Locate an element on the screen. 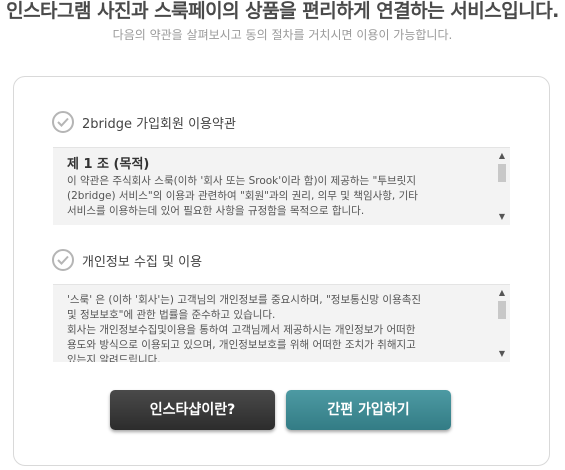 The image size is (565, 470). privacy-line: 및 정보보호"에 관한 법률을 준수하고 있습니다. is located at coordinates (171, 315).